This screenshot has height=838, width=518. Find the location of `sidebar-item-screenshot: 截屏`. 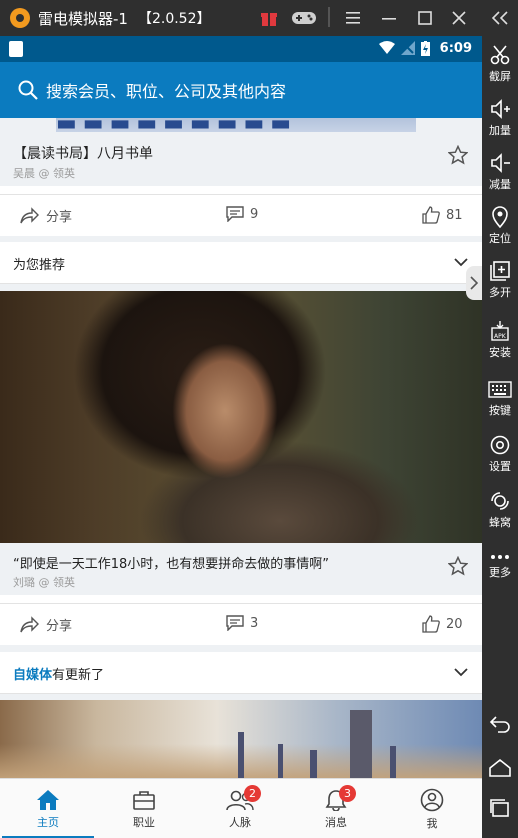

sidebar-item-screenshot: 截屏 is located at coordinates (500, 64).